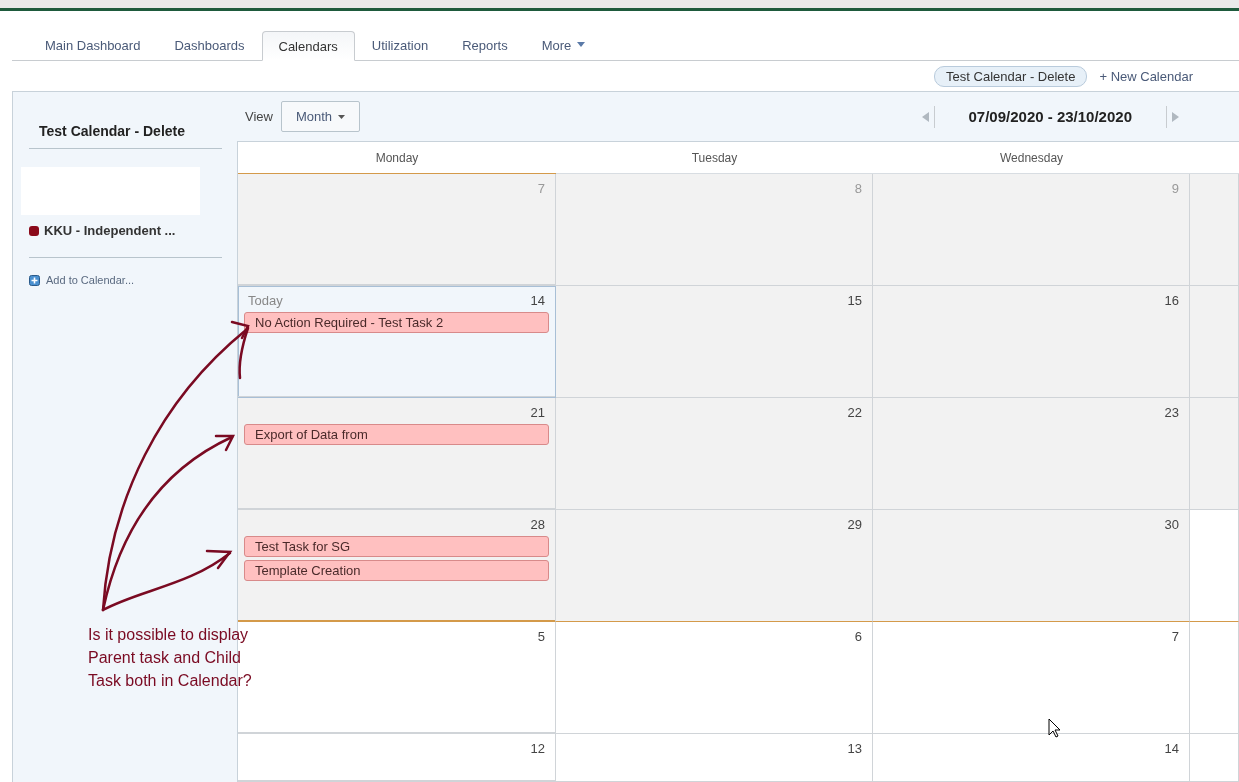  I want to click on day-number: 29, so click(854, 525).